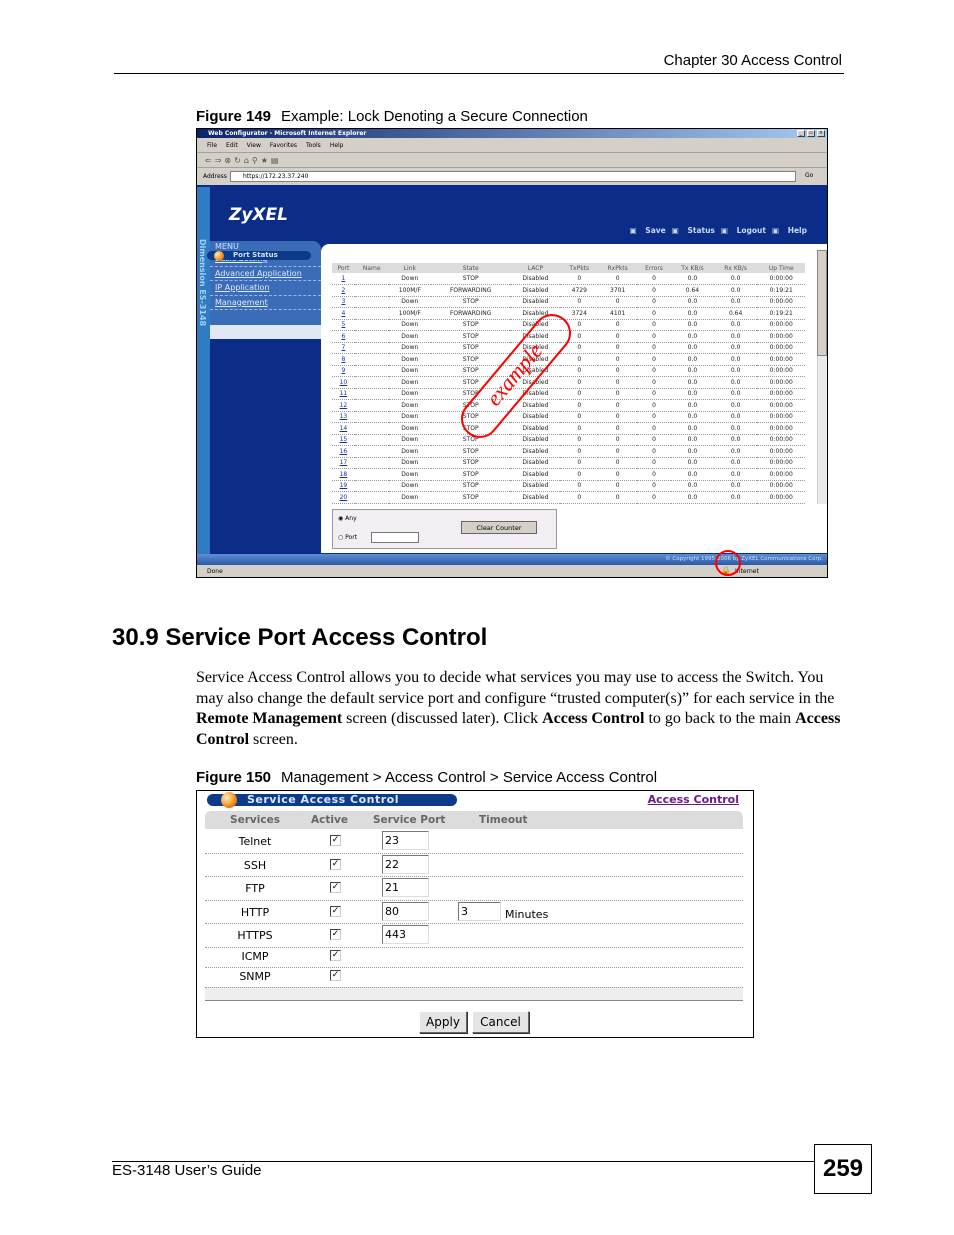  Describe the element at coordinates (343, 279) in the screenshot. I see `port-link: 1` at that location.